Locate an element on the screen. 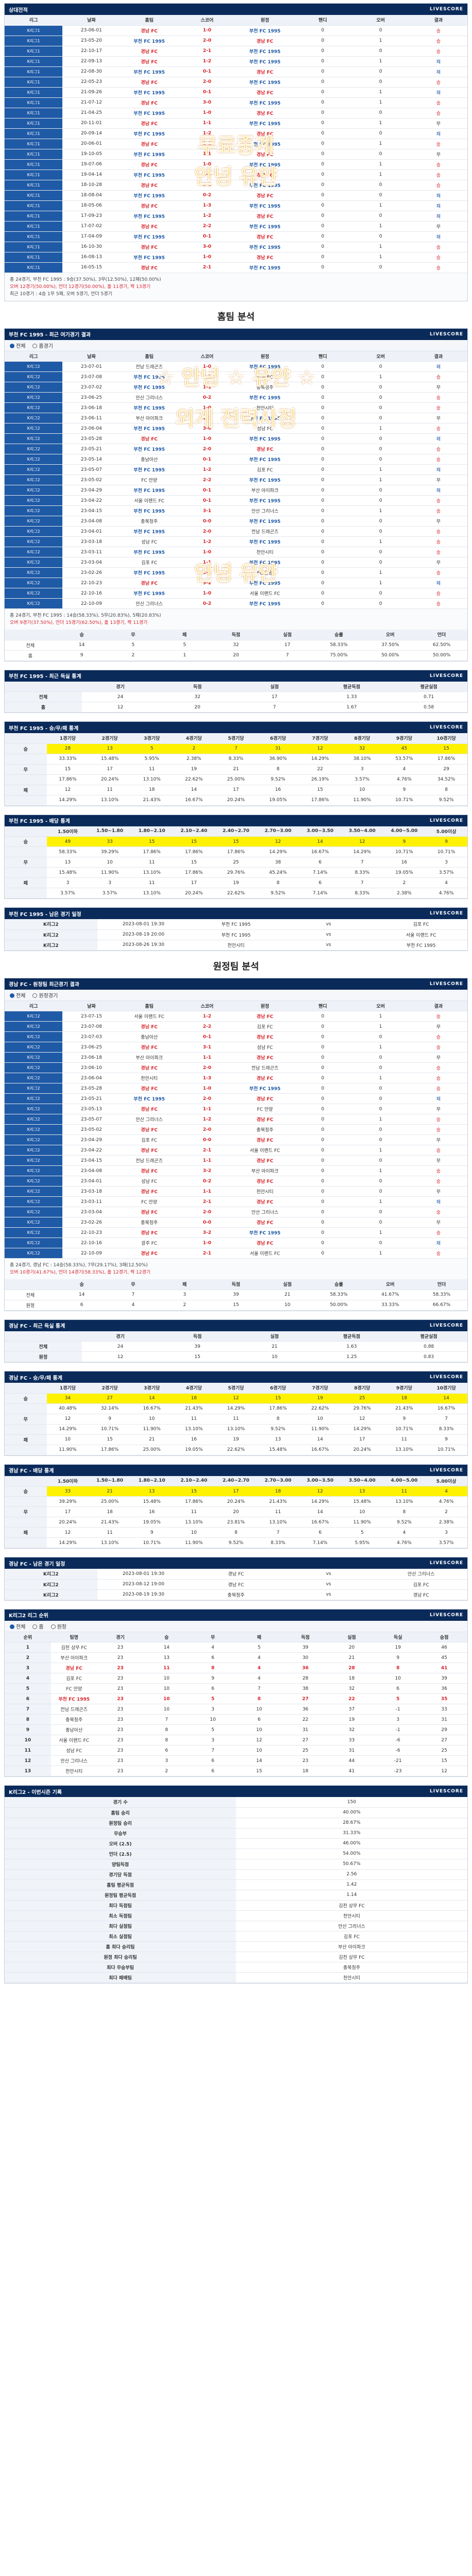 The image size is (472, 2576). team-name: FC 안양 is located at coordinates (73, 1688).